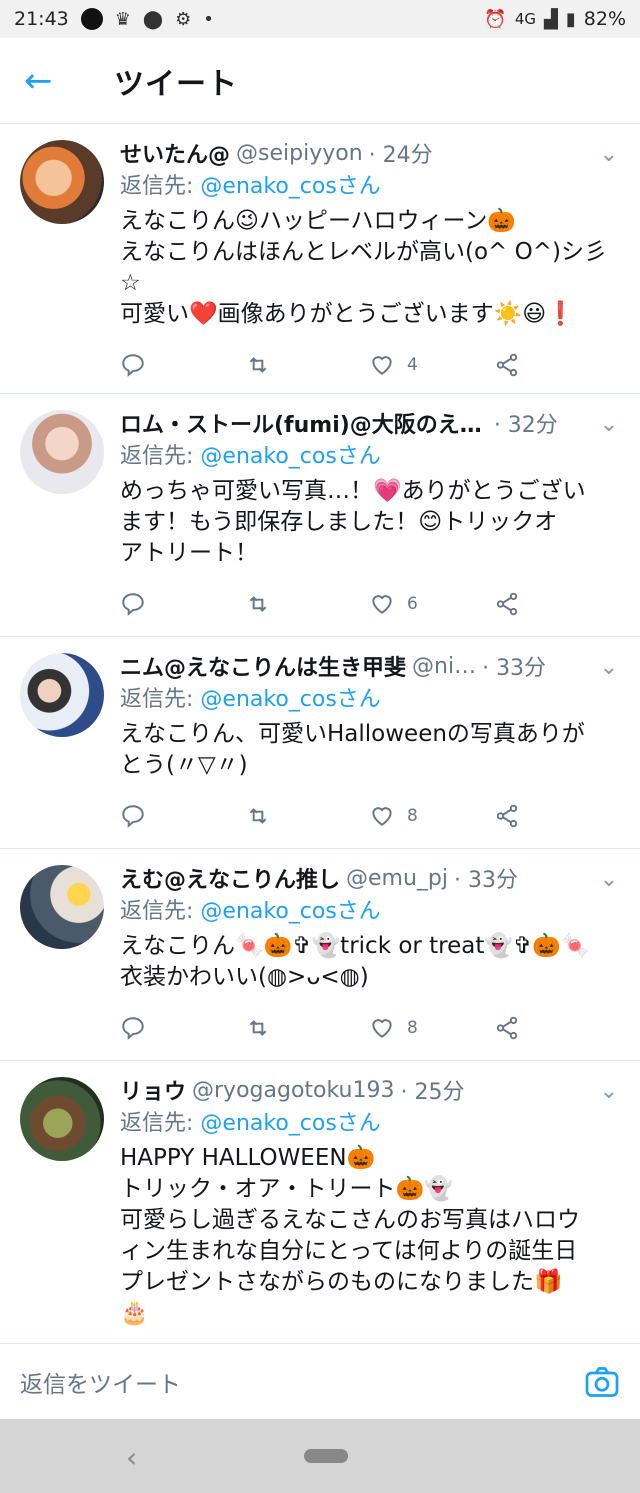 This screenshot has width=640, height=1493. I want to click on reply-input: 返信をツイート, so click(302, 1382).